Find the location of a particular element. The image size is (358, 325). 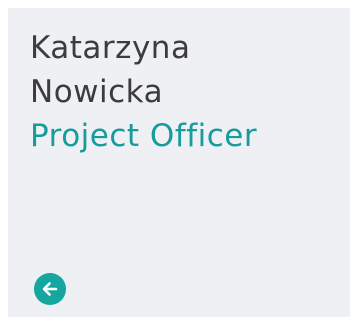

last-name: Nowicka is located at coordinates (97, 92).